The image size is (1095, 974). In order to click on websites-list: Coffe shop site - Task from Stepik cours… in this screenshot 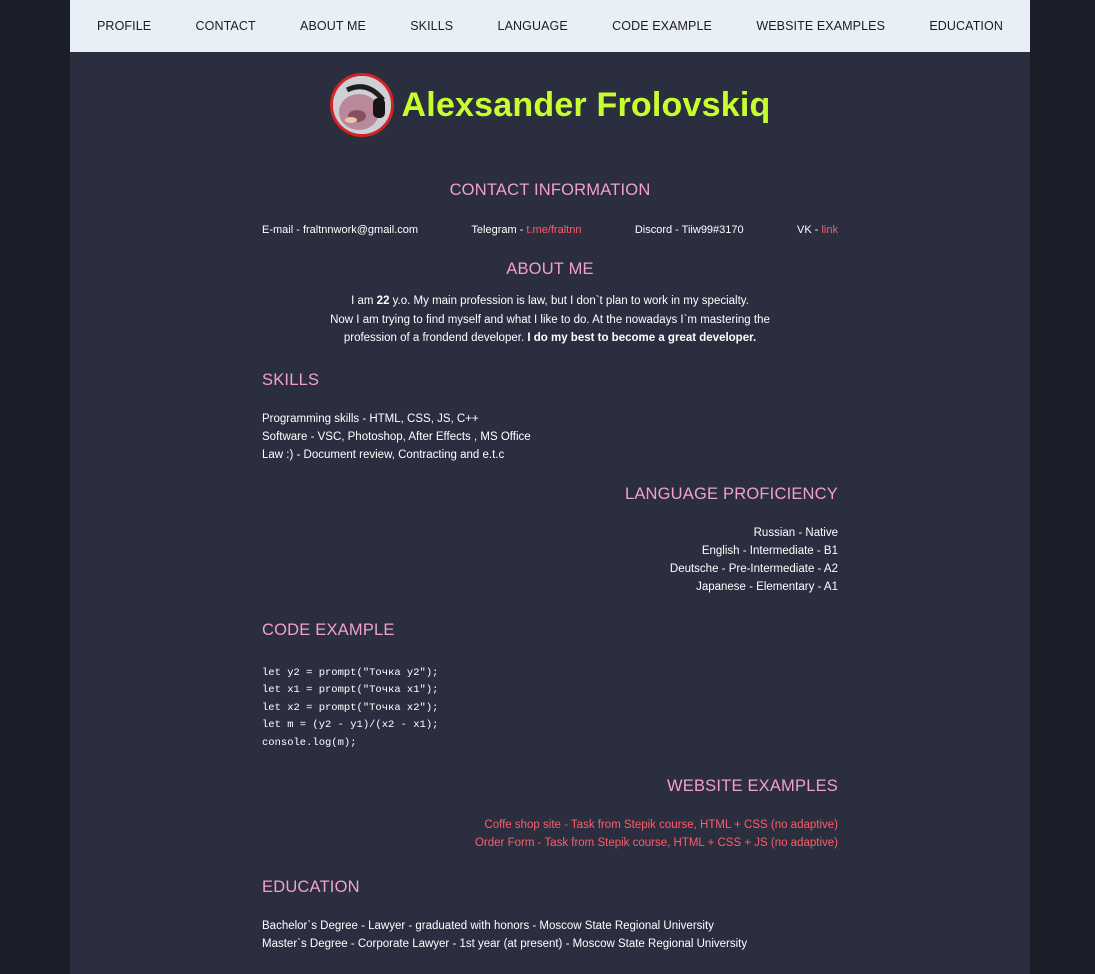, I will do `click(550, 834)`.